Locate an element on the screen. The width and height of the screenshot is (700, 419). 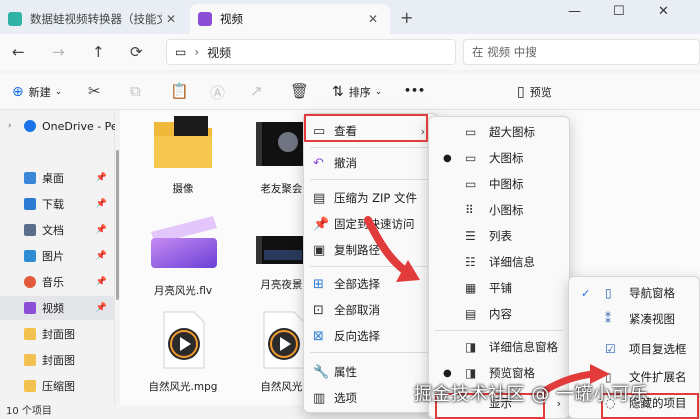
cut-icon: ✂ is located at coordinates (94, 91).